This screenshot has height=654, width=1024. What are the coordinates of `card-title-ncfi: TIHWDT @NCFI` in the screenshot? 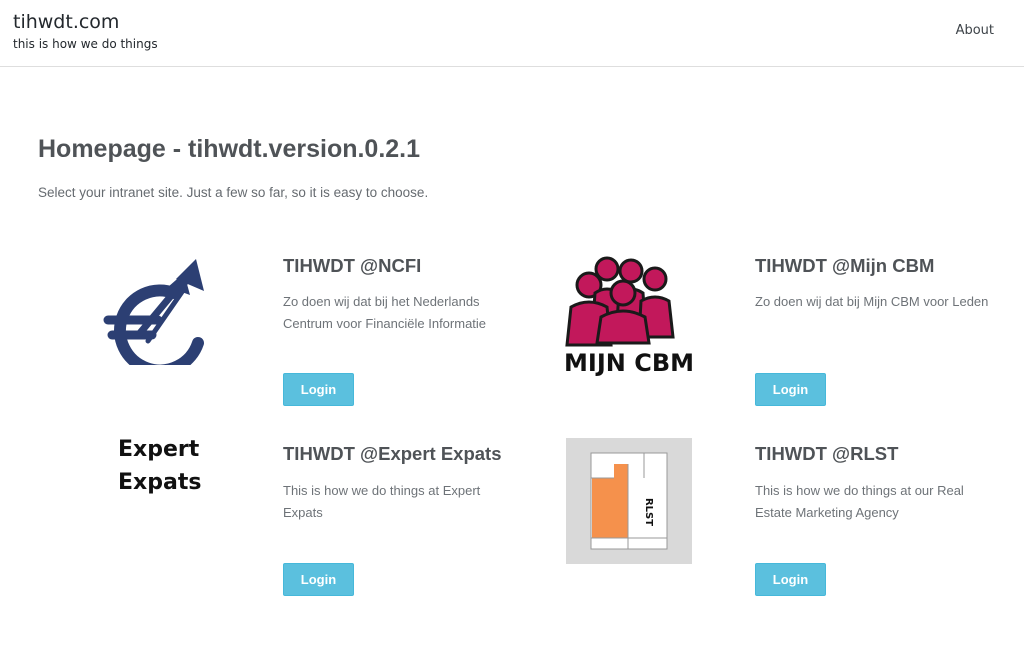 It's located at (352, 265).